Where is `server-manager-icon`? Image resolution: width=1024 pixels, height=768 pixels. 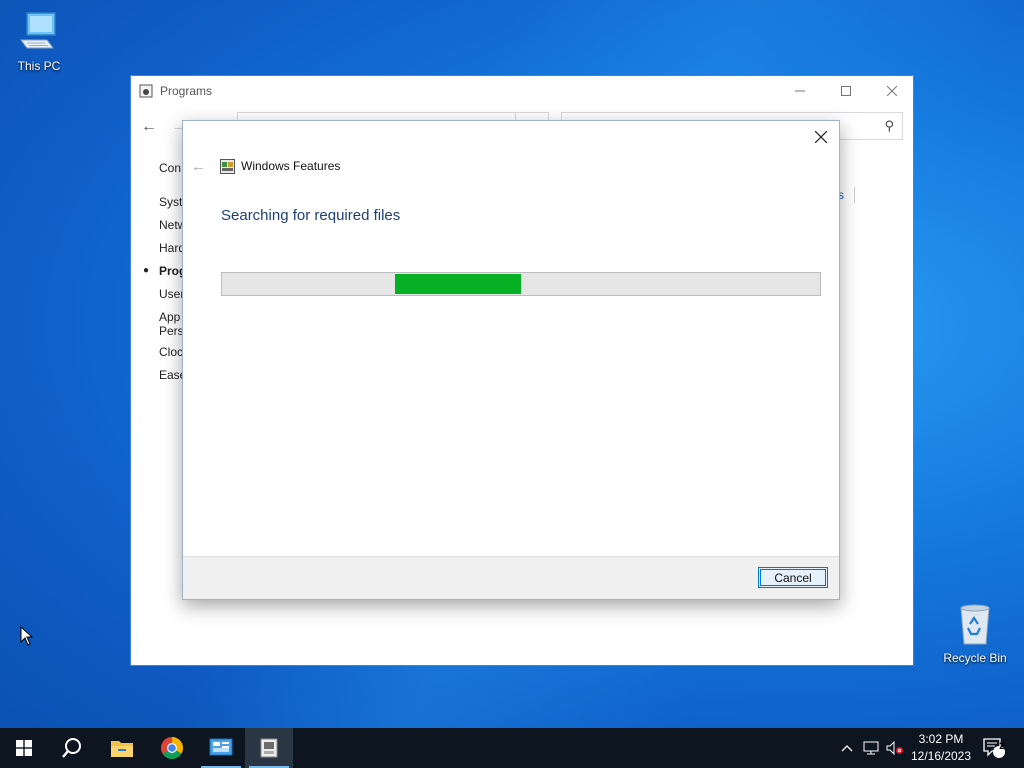
server-manager-icon is located at coordinates (221, 747).